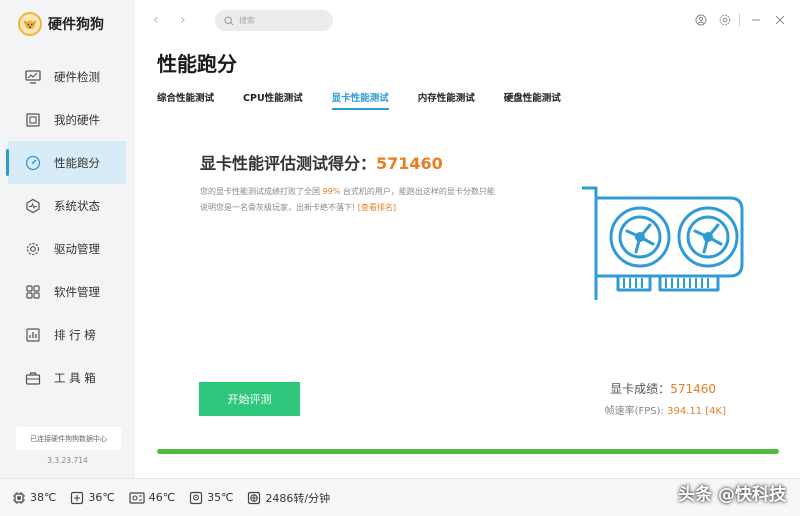 This screenshot has width=800, height=516. Describe the element at coordinates (75, 377) in the screenshot. I see `sidebar-item-label: 工 具 箱` at that location.